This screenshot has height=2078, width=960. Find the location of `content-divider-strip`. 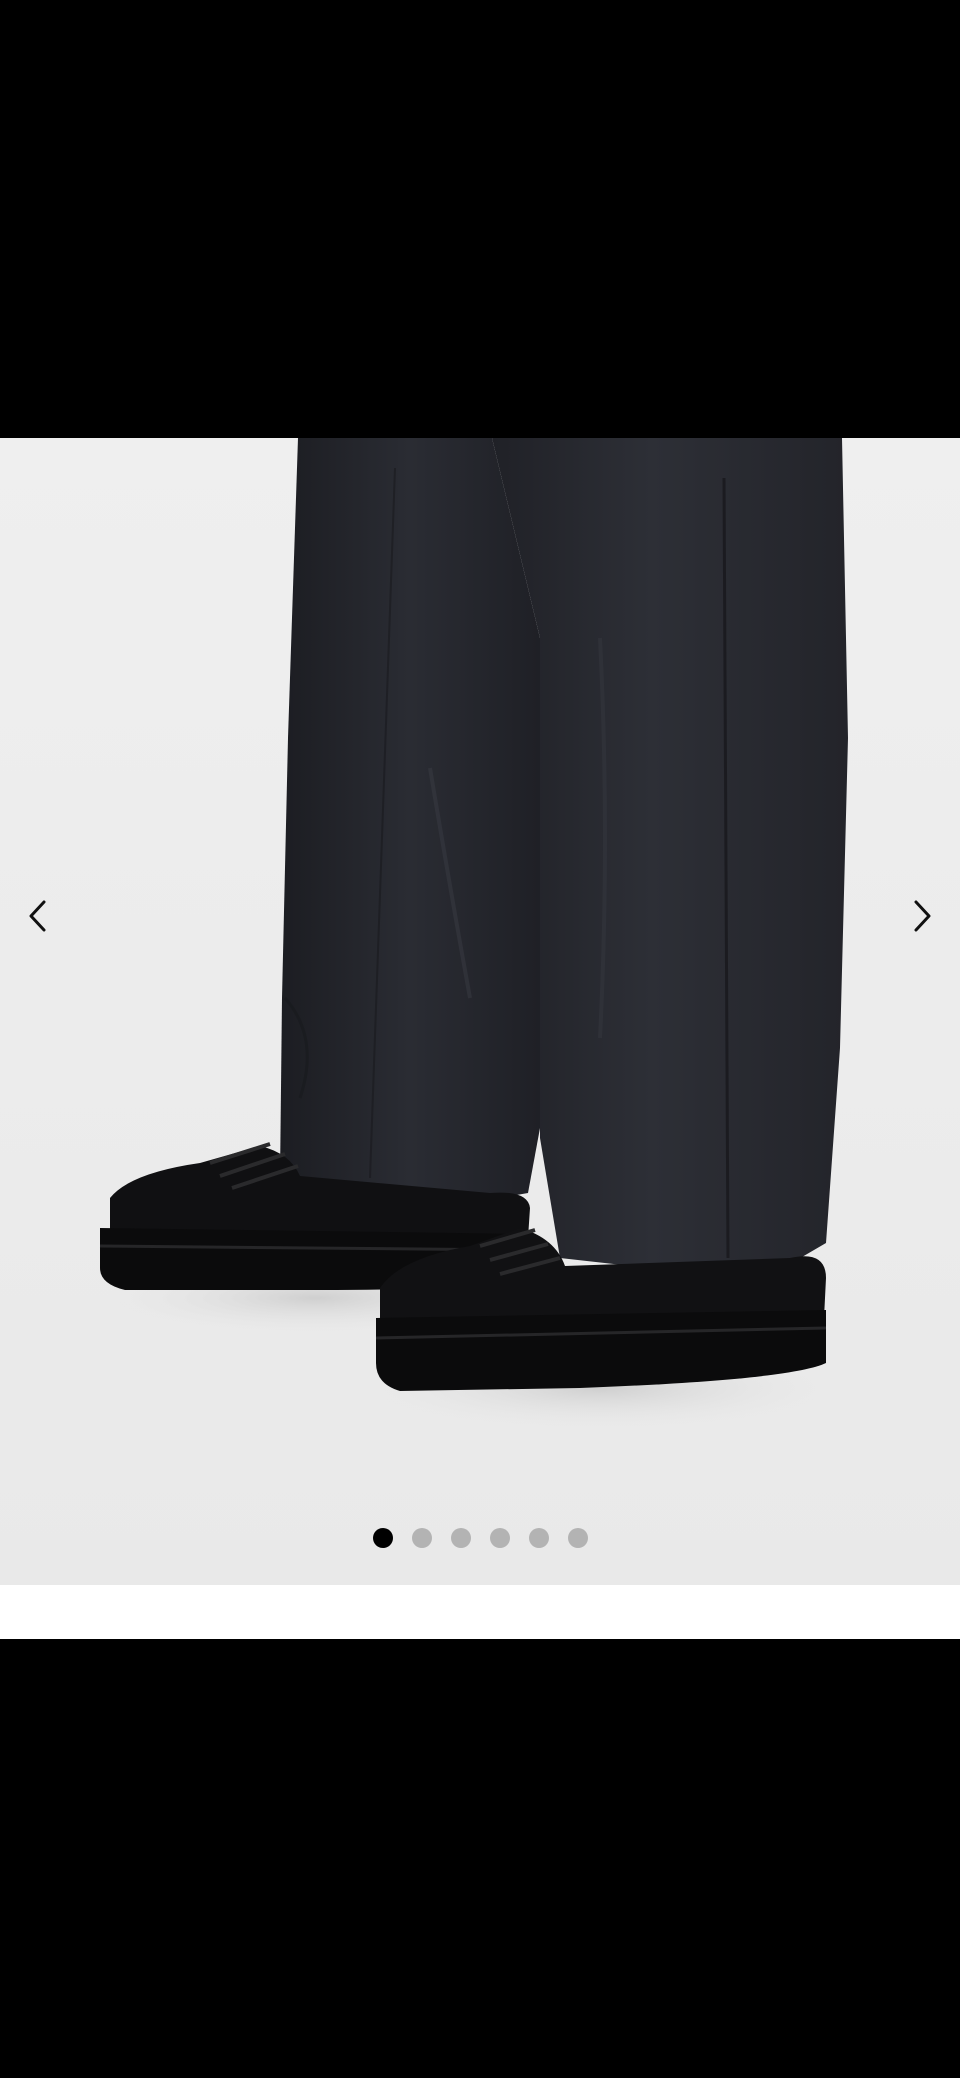

content-divider-strip is located at coordinates (480, 1612).